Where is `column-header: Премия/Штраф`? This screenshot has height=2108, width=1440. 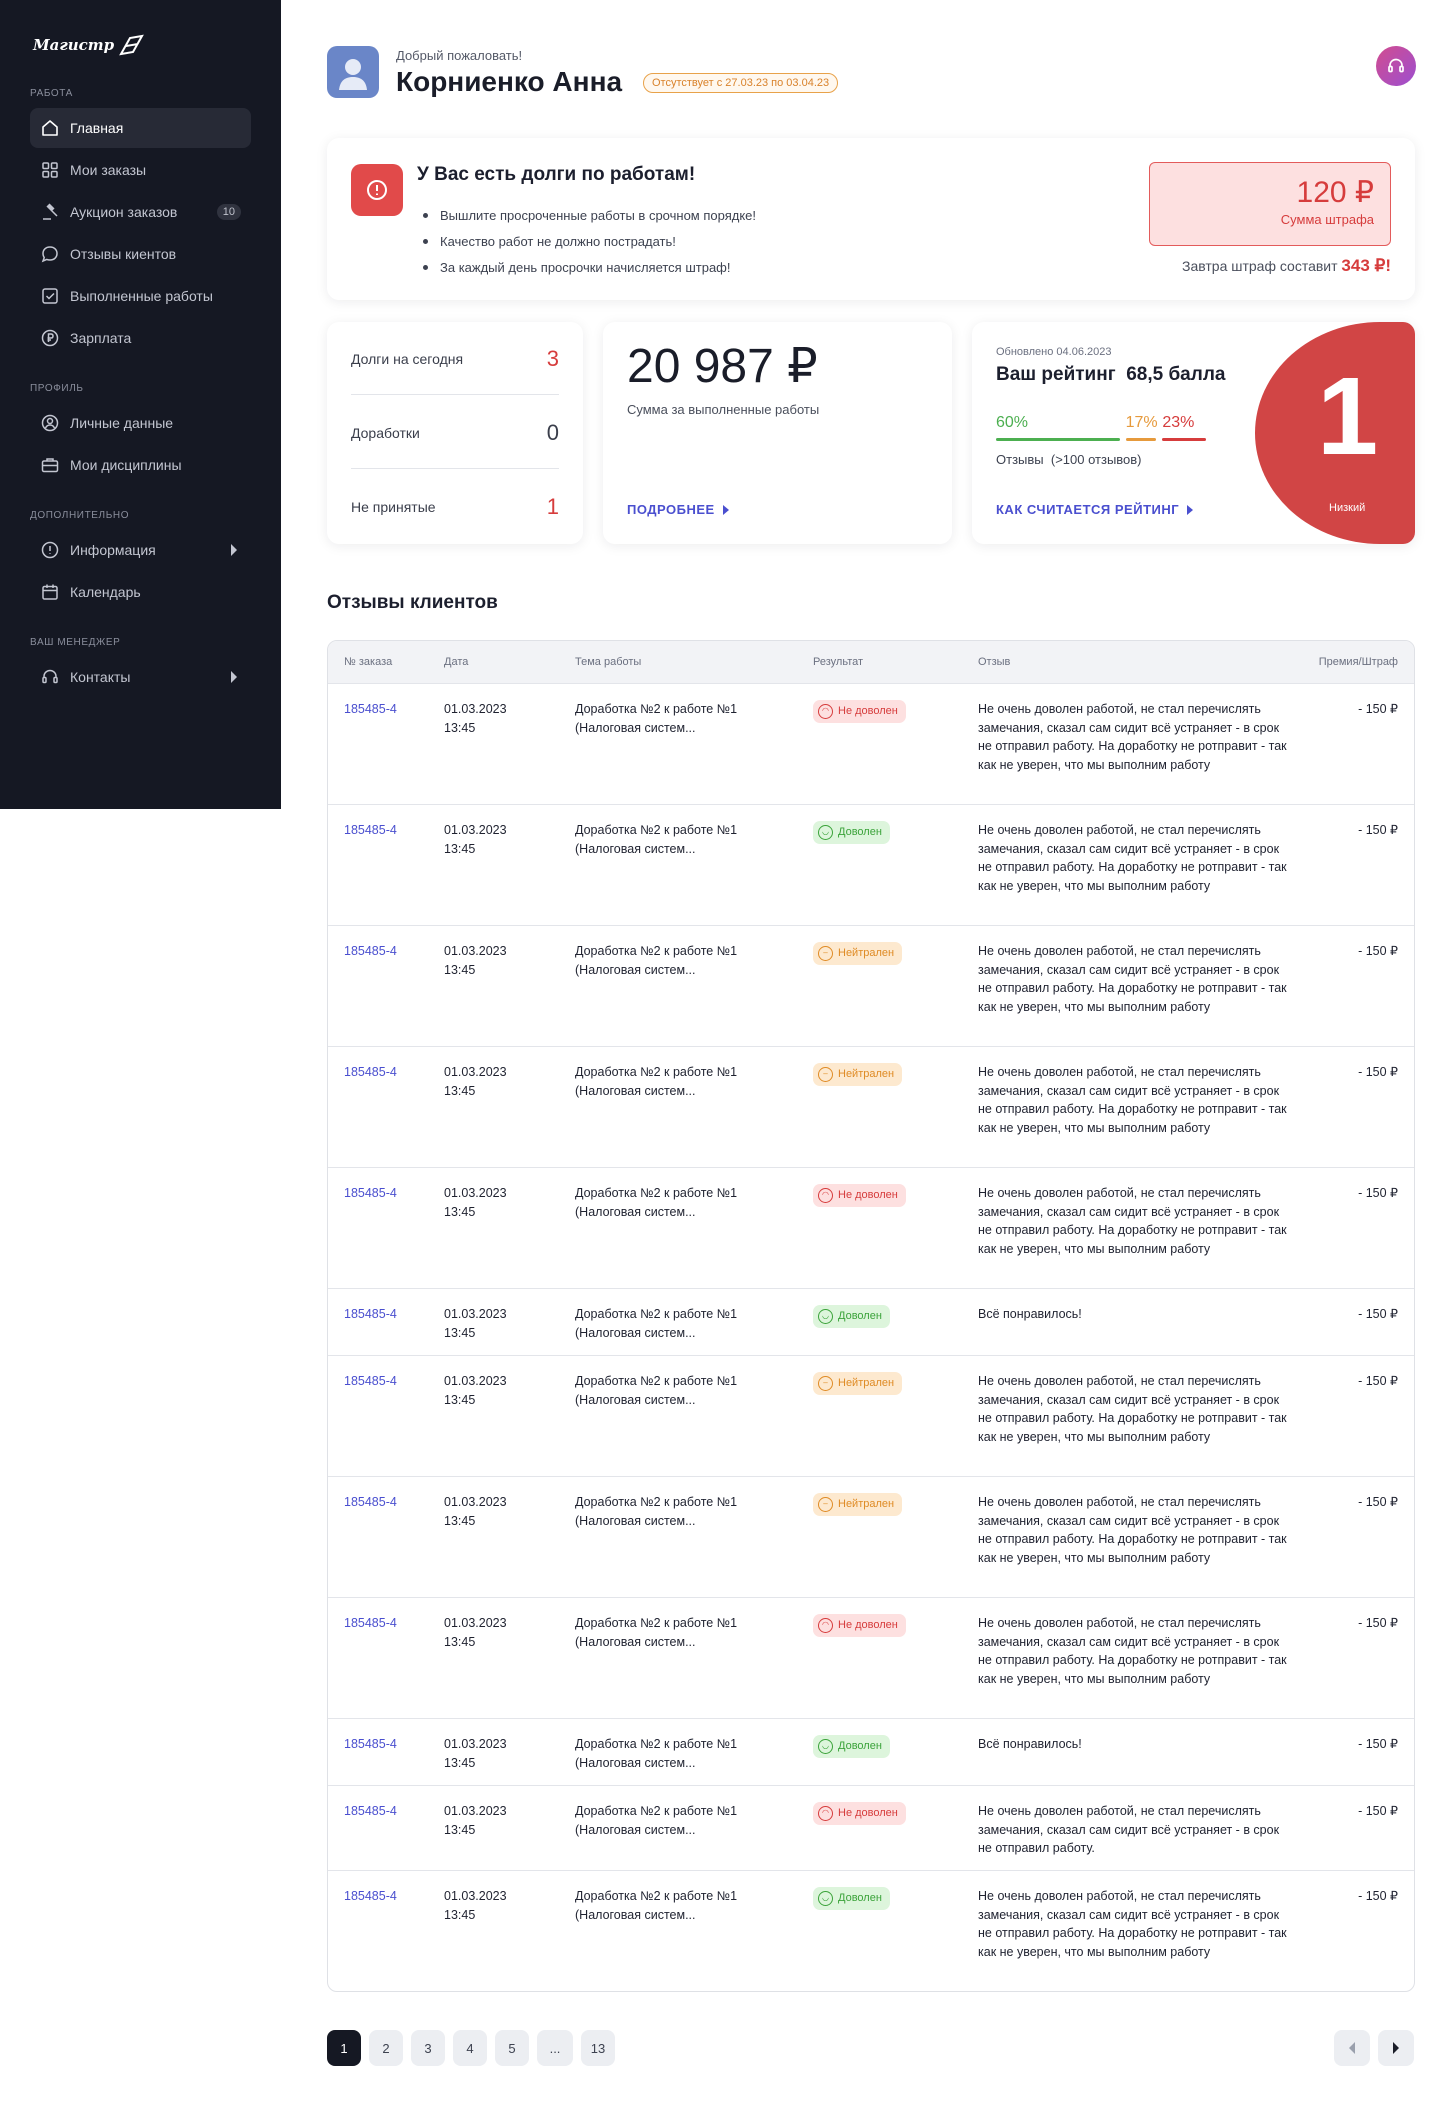
column-header: Премия/Штраф is located at coordinates (1356, 662).